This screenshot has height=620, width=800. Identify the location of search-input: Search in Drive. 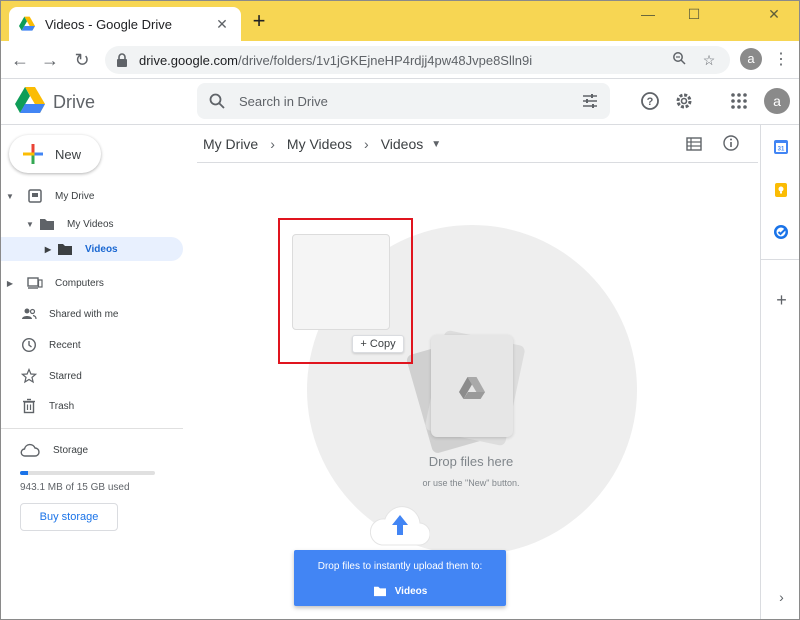
(410, 101).